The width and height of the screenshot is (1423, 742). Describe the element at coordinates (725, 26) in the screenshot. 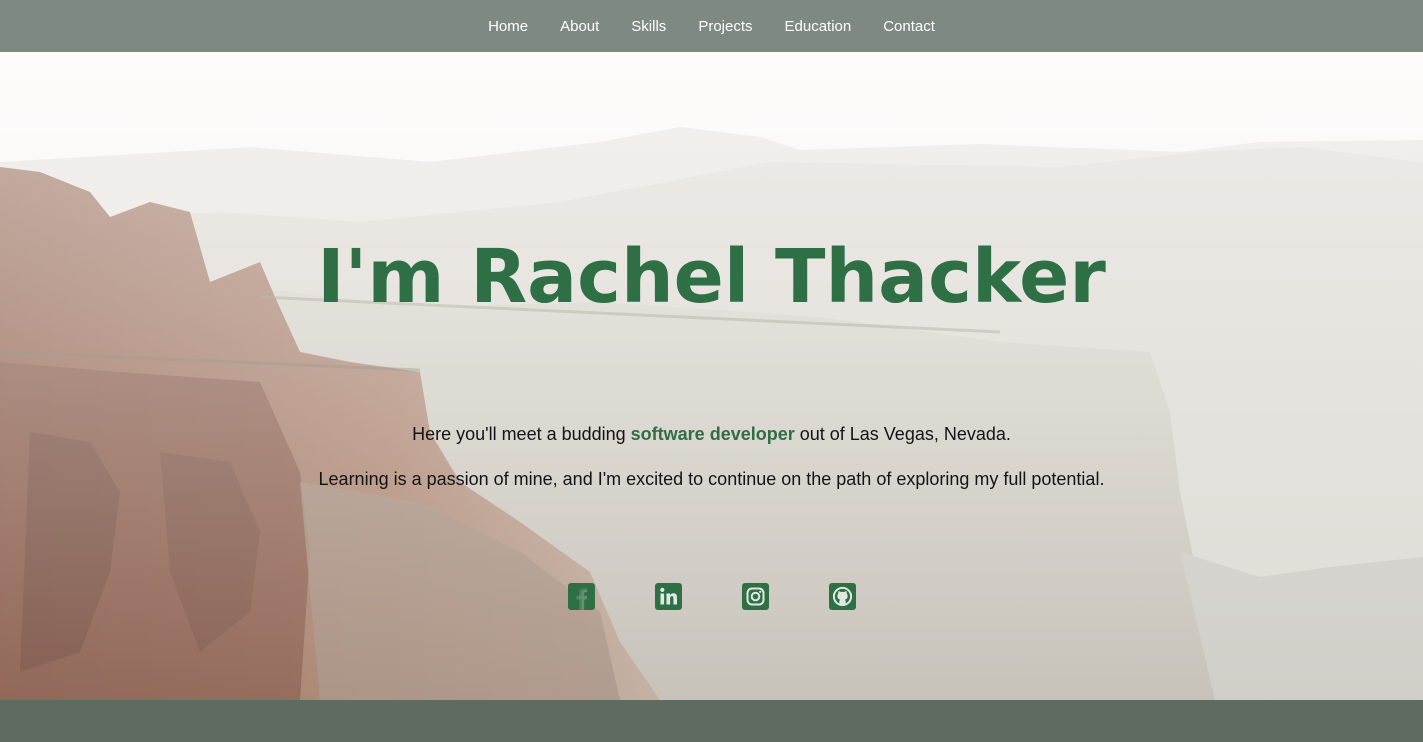

I see `nav-projects: Projects` at that location.